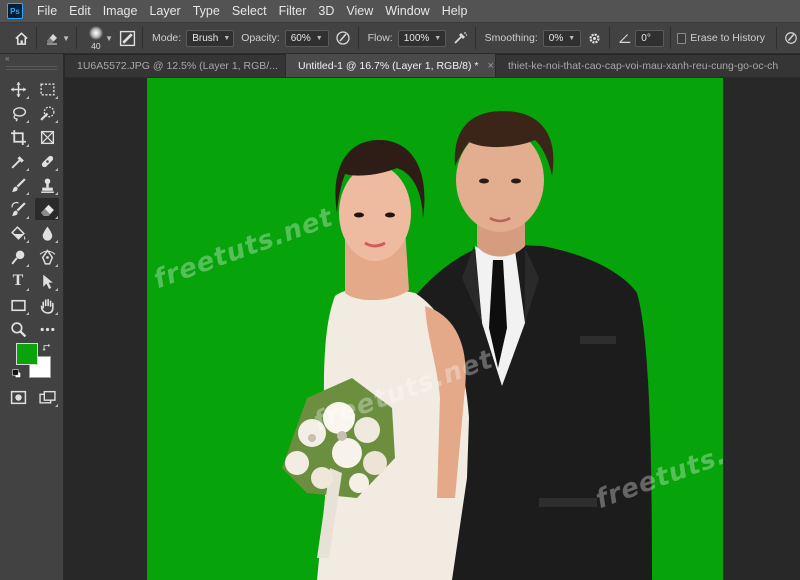  I want to click on opacity-label: Opacity:, so click(260, 38).